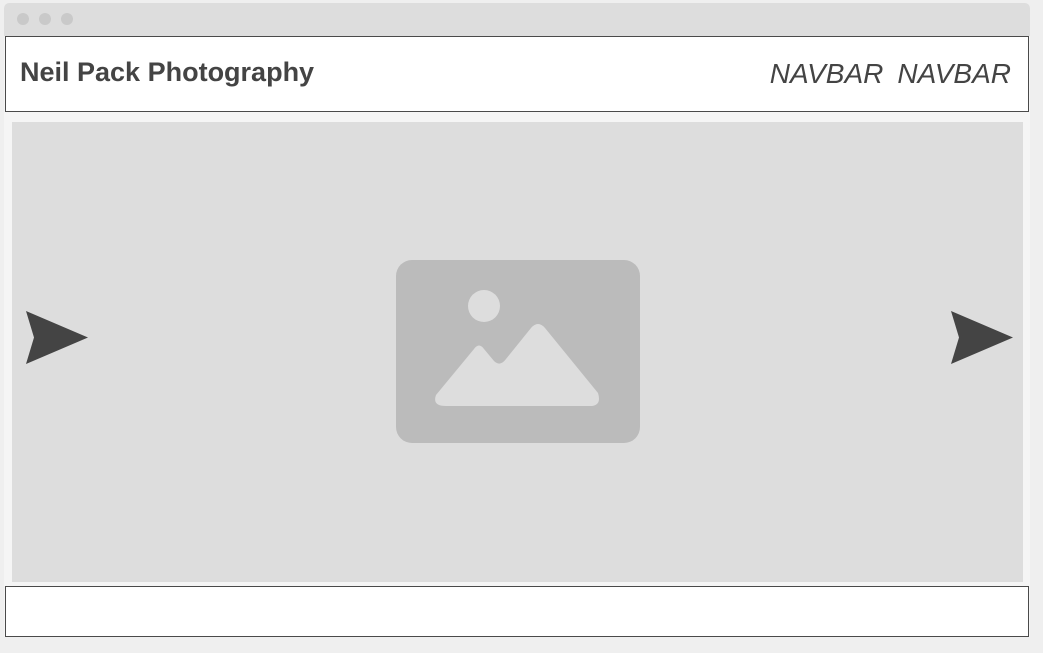 The image size is (1043, 653). I want to click on title-bar, so click(517, 19).